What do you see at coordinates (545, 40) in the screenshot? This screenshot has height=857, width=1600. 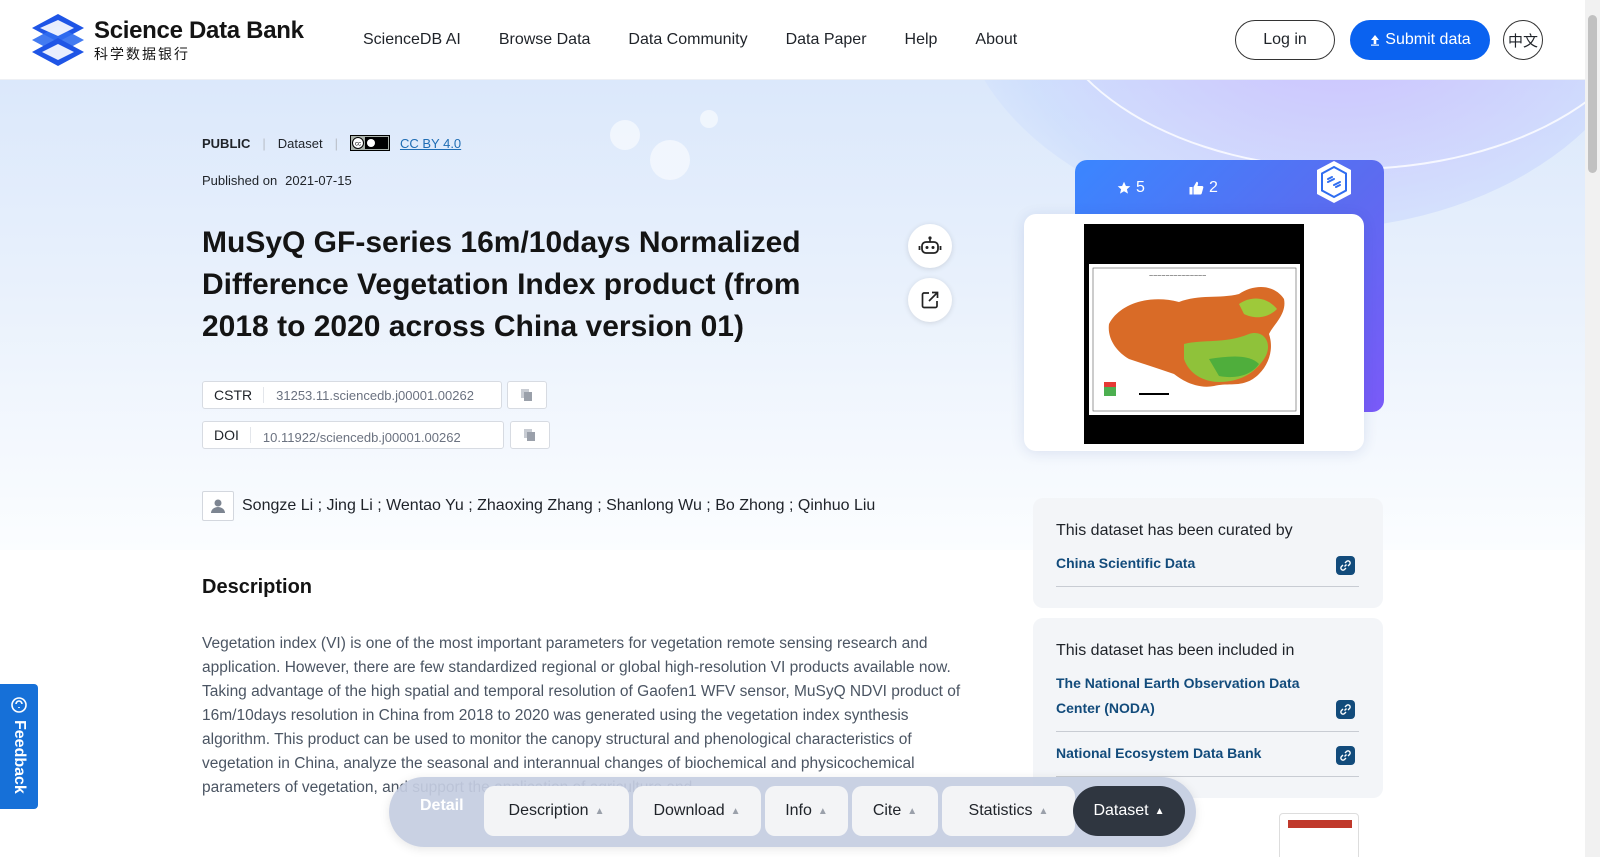 I see `nav-browse-data: Browse Data` at bounding box center [545, 40].